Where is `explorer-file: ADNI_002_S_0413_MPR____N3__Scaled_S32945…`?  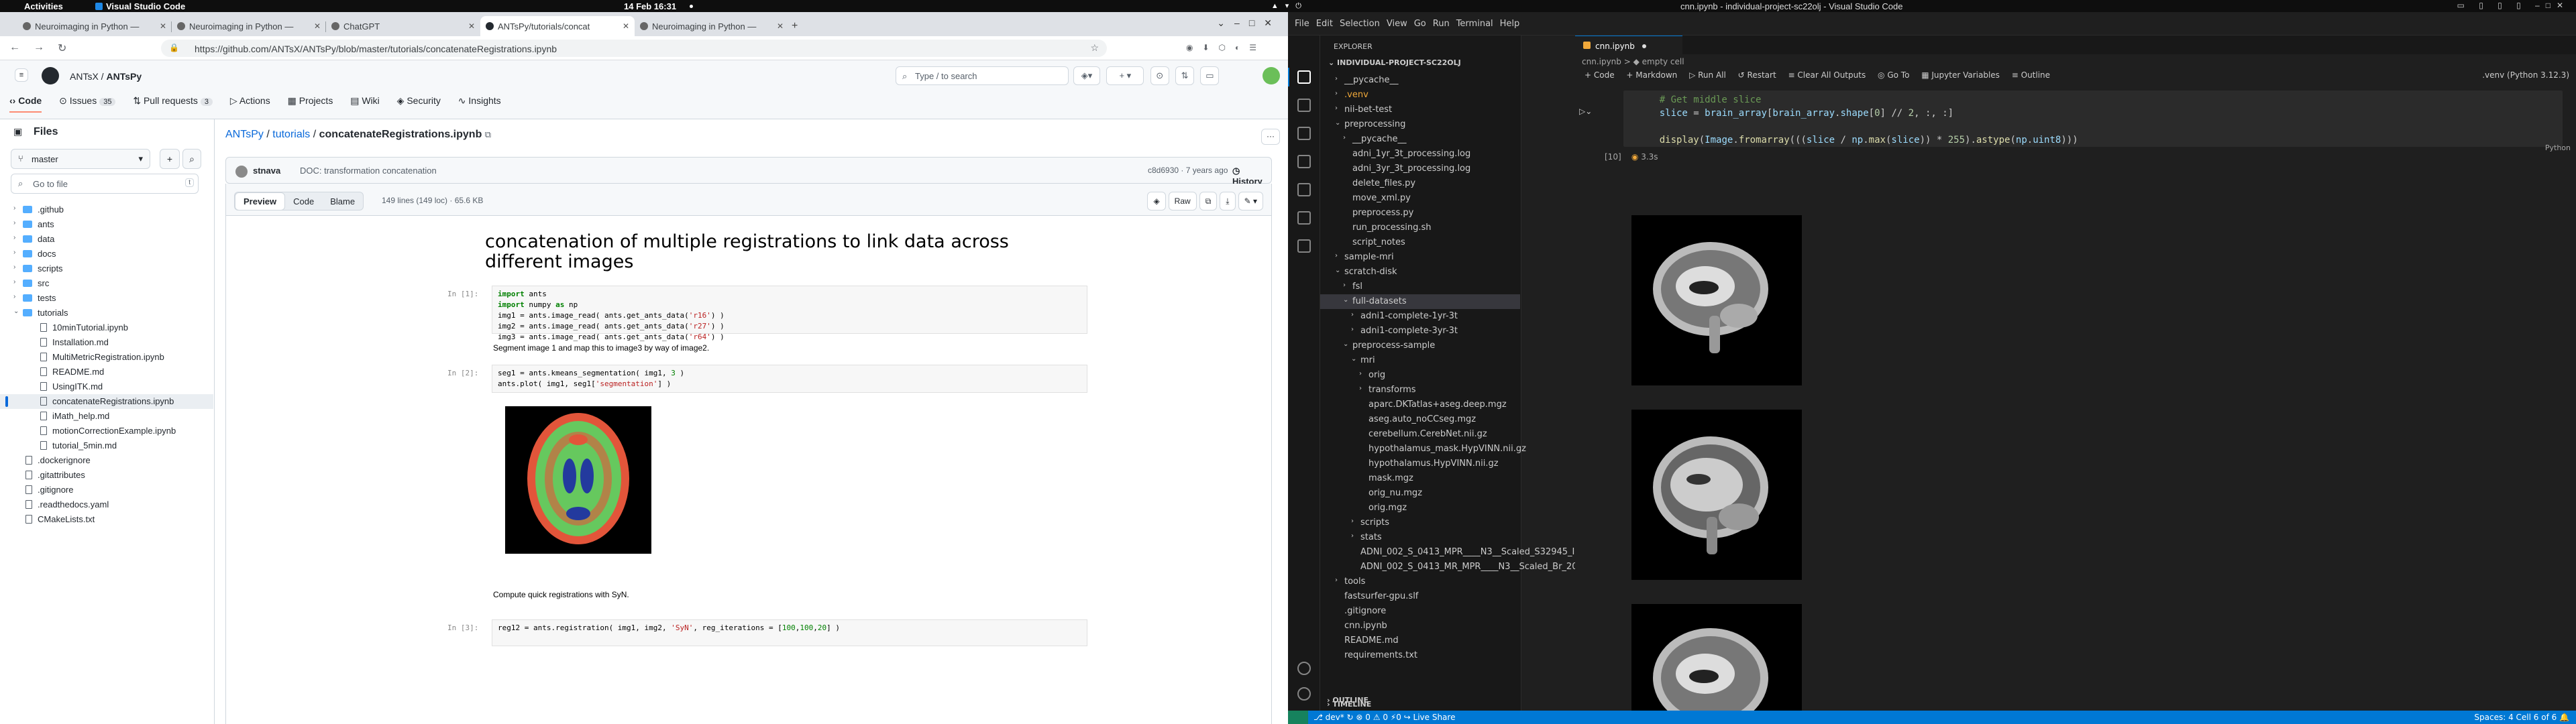 explorer-file: ADNI_002_S_0413_MPR____N3__Scaled_S32945… is located at coordinates (1457, 552).